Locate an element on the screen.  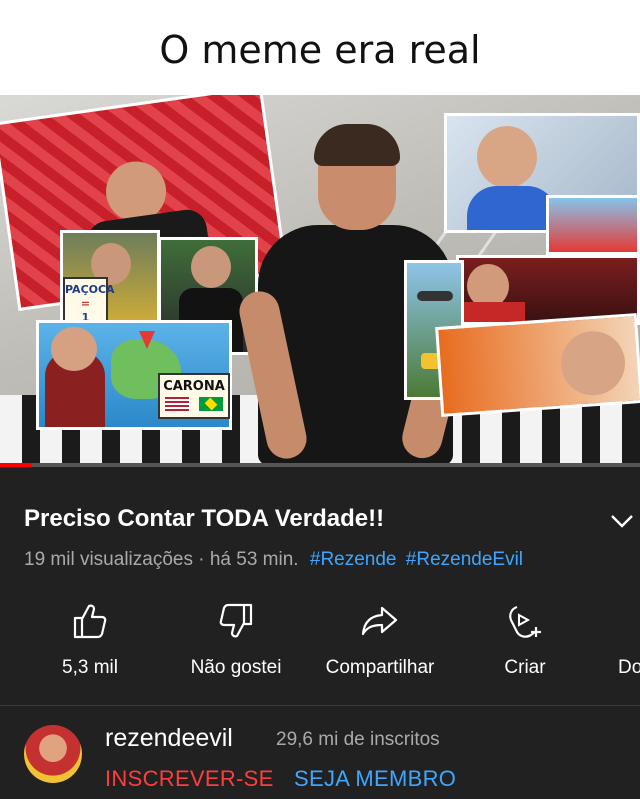
create-button: Criar is located at coordinates (525, 642).